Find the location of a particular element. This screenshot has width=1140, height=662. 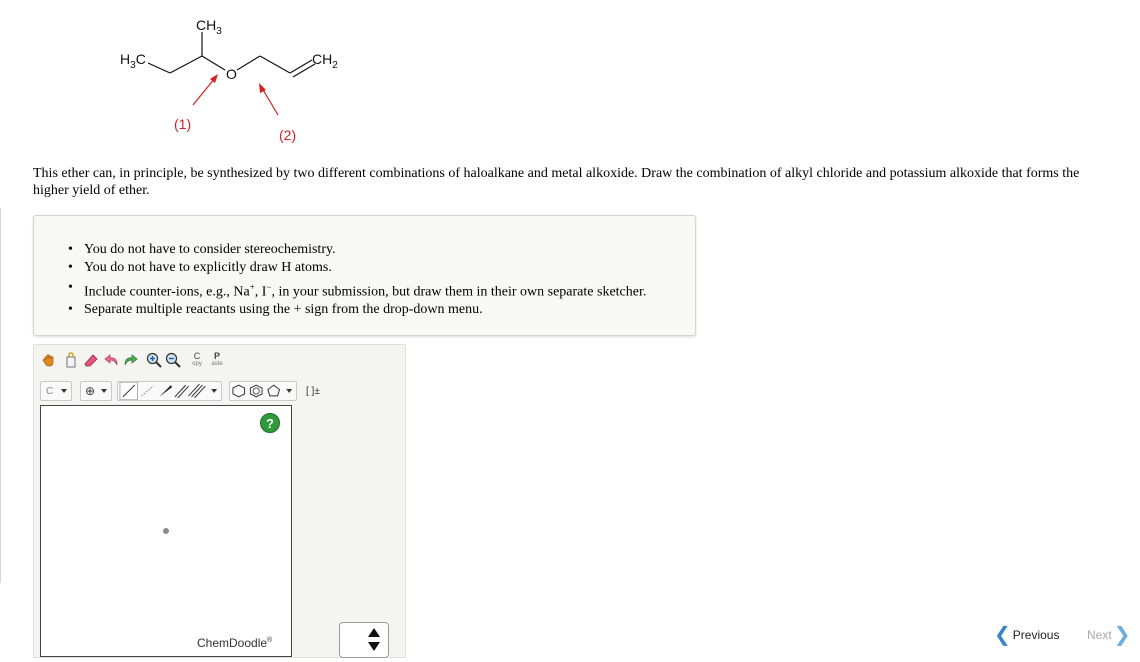

ether-structure: CH3 H3C O CH2 (1) (2) is located at coordinates (240, 80).